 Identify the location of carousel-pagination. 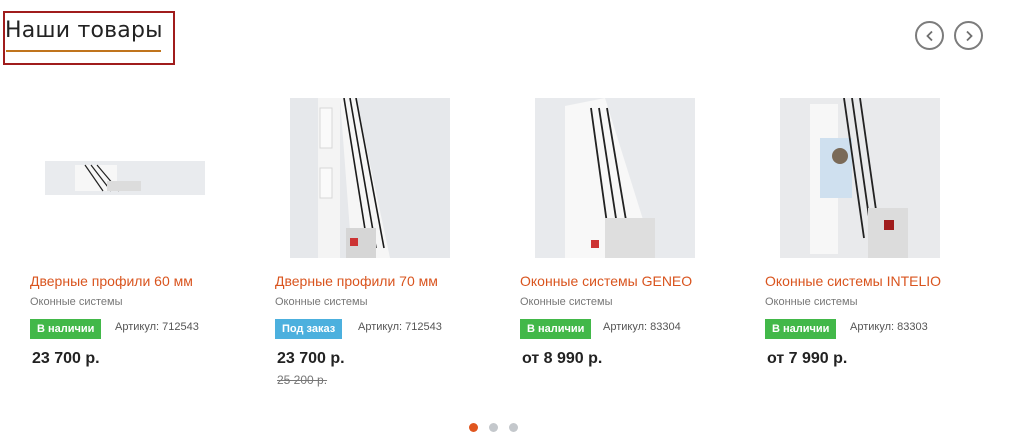
(493, 427).